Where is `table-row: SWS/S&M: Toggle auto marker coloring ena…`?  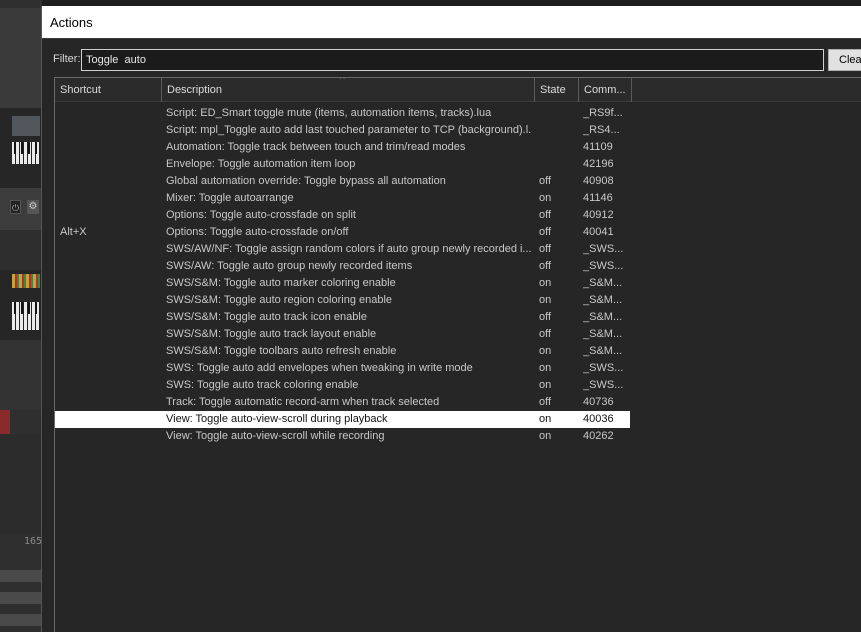 table-row: SWS/S&M: Toggle auto marker coloring ena… is located at coordinates (342, 283).